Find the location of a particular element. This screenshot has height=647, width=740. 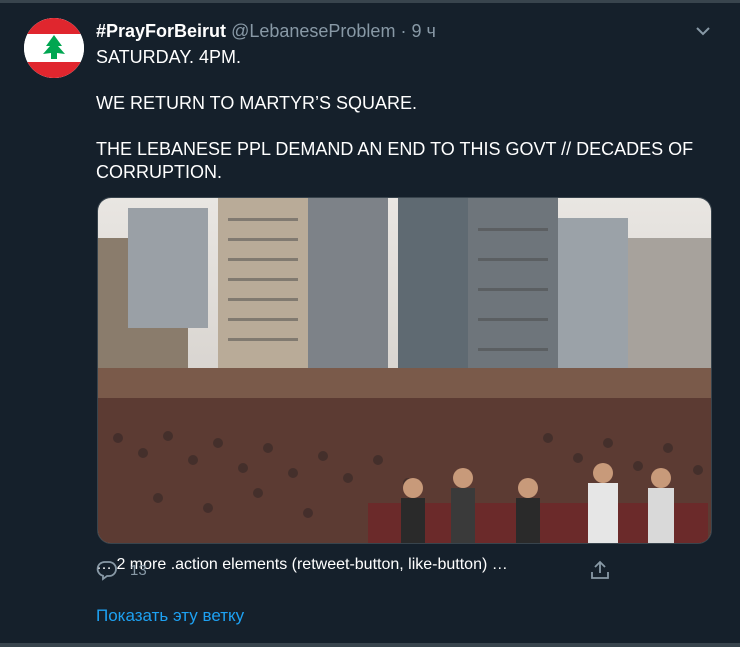

bottom-divider is located at coordinates (370, 645).